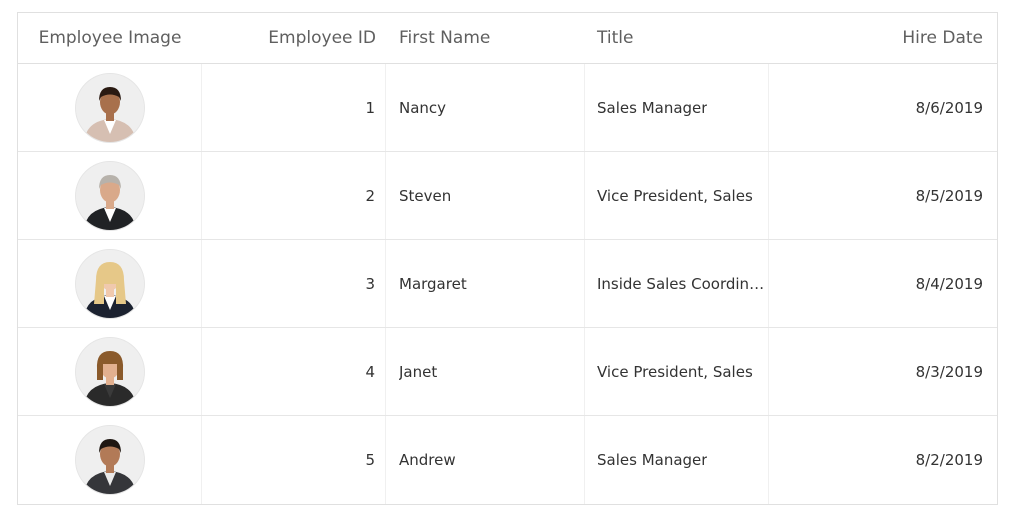  Describe the element at coordinates (615, 38) in the screenshot. I see `header-title-label: Title` at that location.